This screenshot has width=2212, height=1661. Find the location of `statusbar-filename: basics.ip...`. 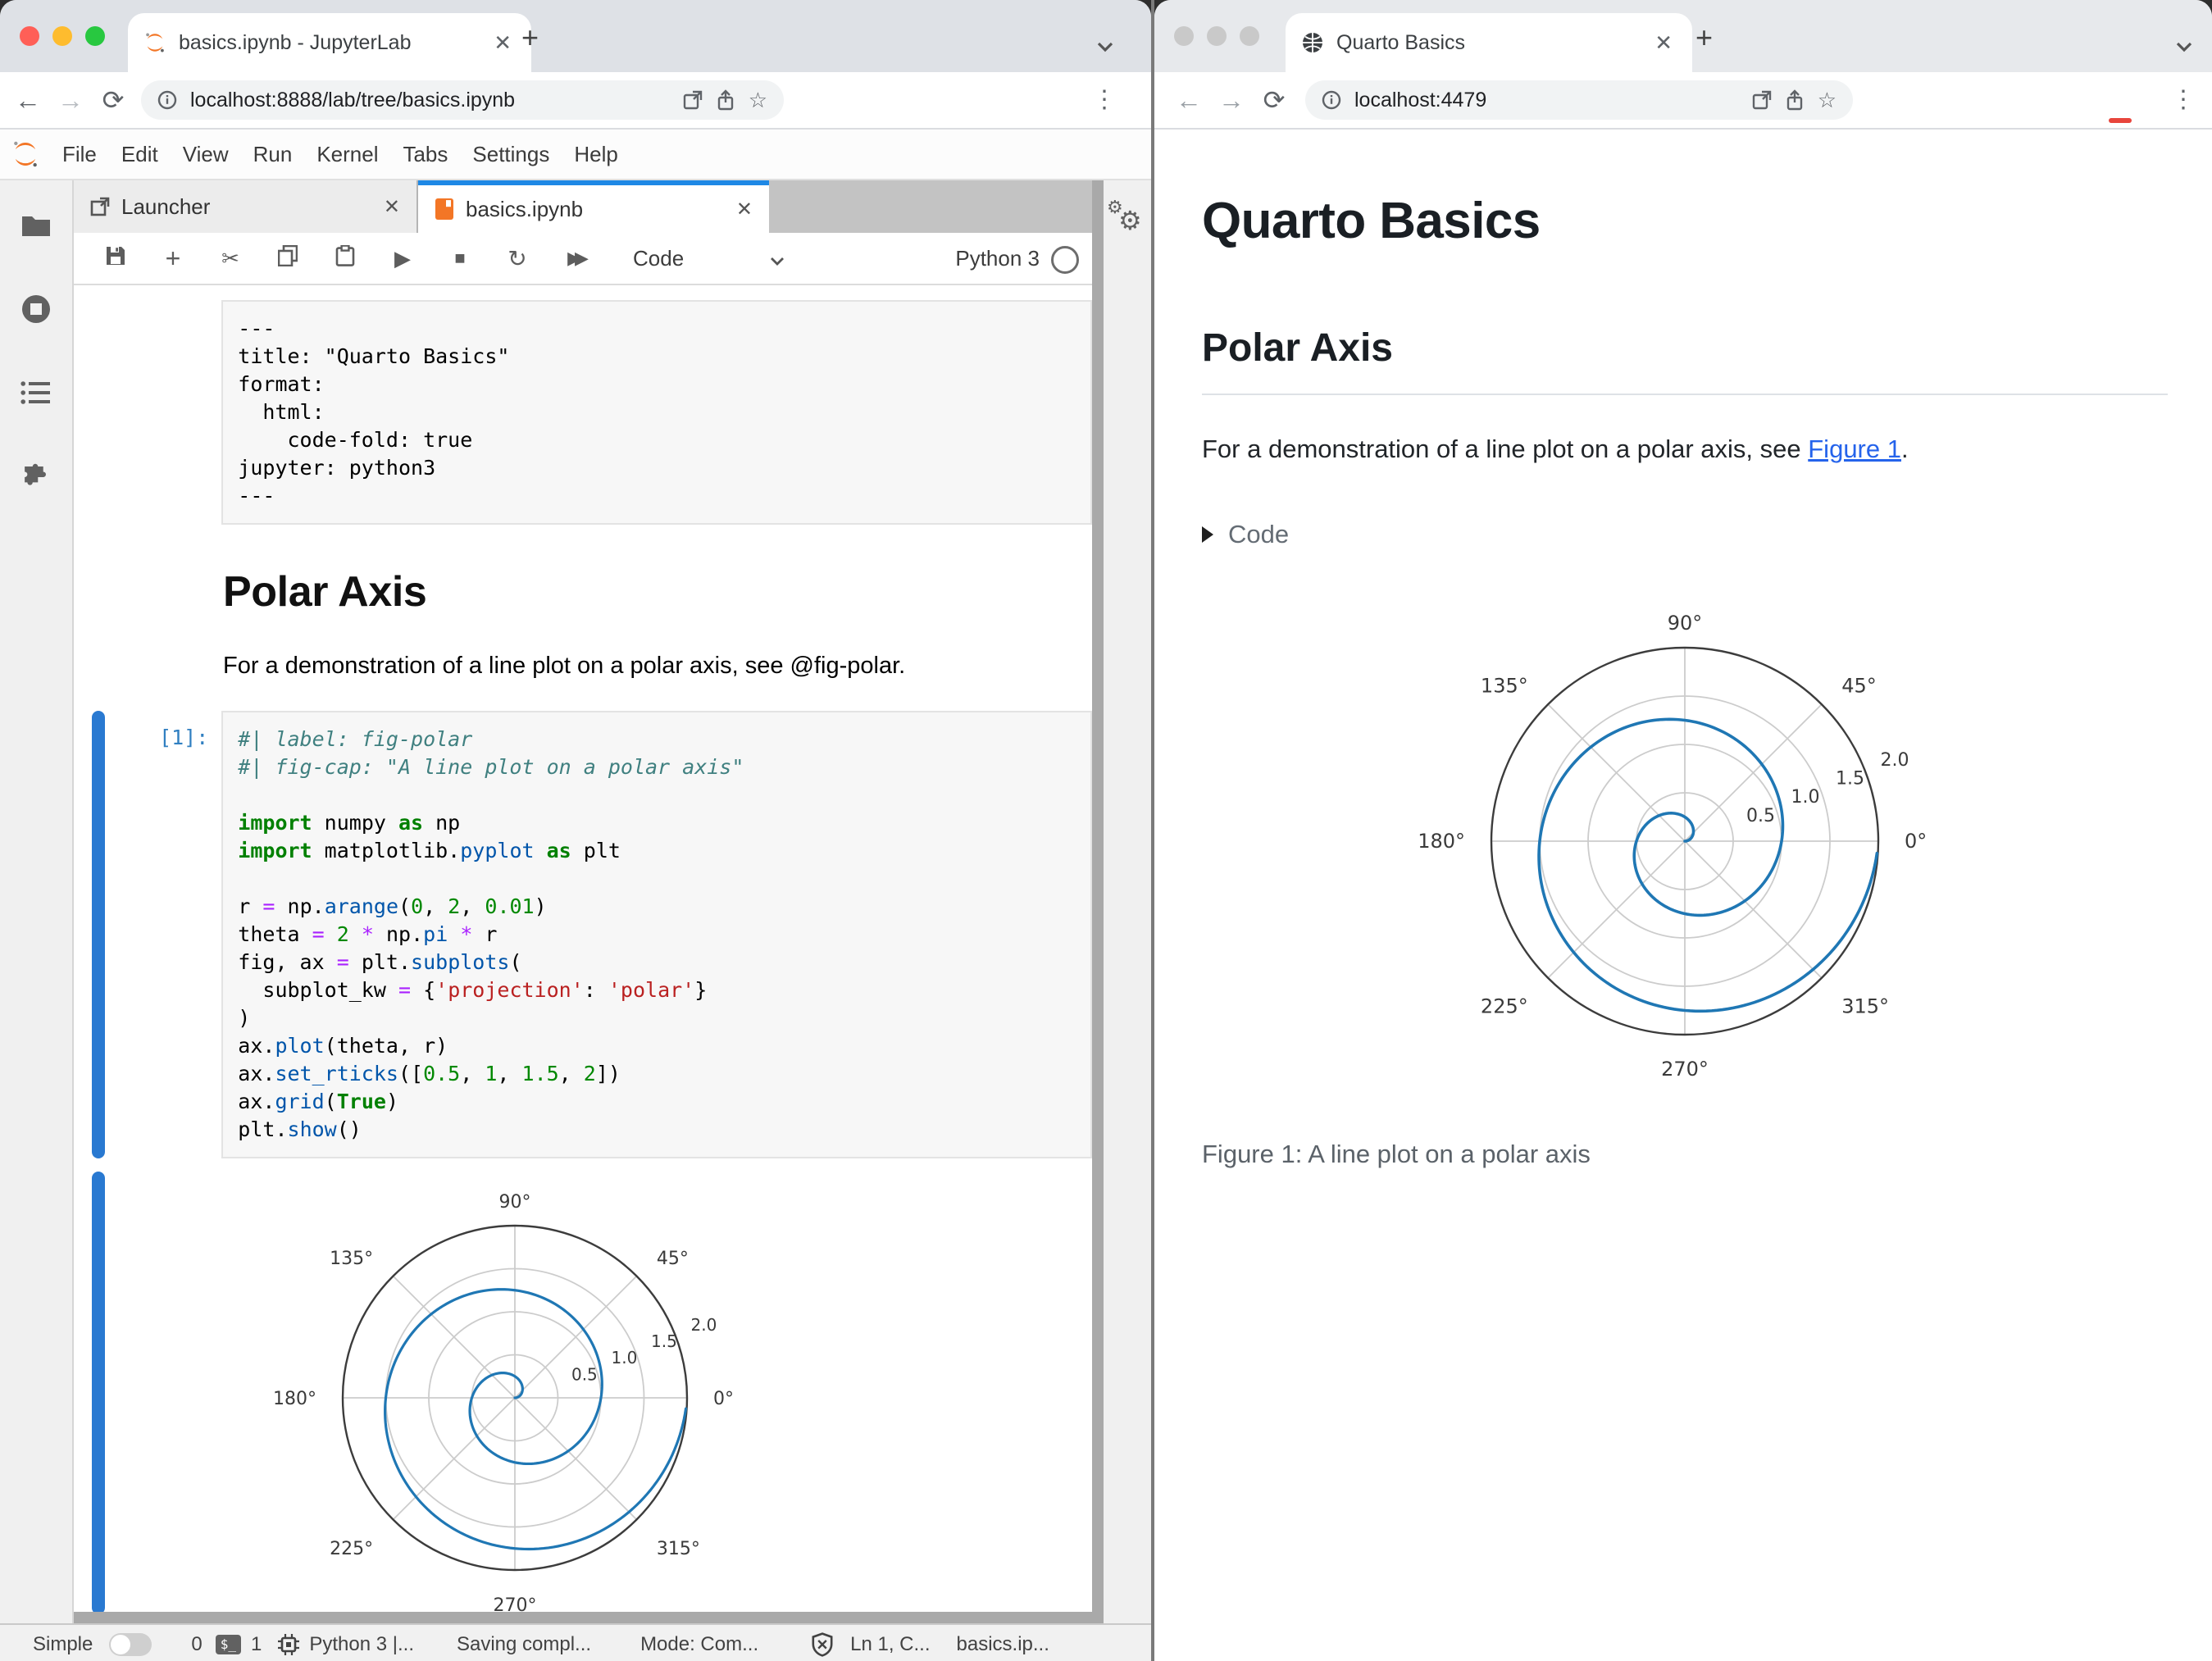

statusbar-filename: basics.ip... is located at coordinates (1002, 1644).